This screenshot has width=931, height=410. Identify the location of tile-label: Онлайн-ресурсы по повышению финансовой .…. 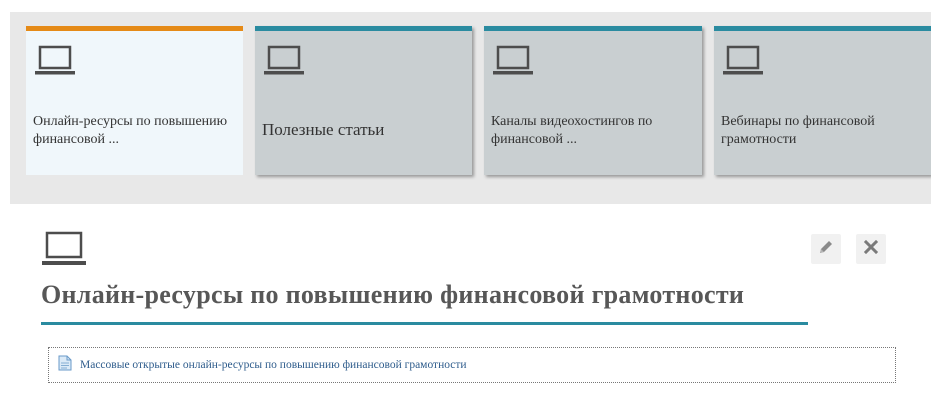
(130, 130).